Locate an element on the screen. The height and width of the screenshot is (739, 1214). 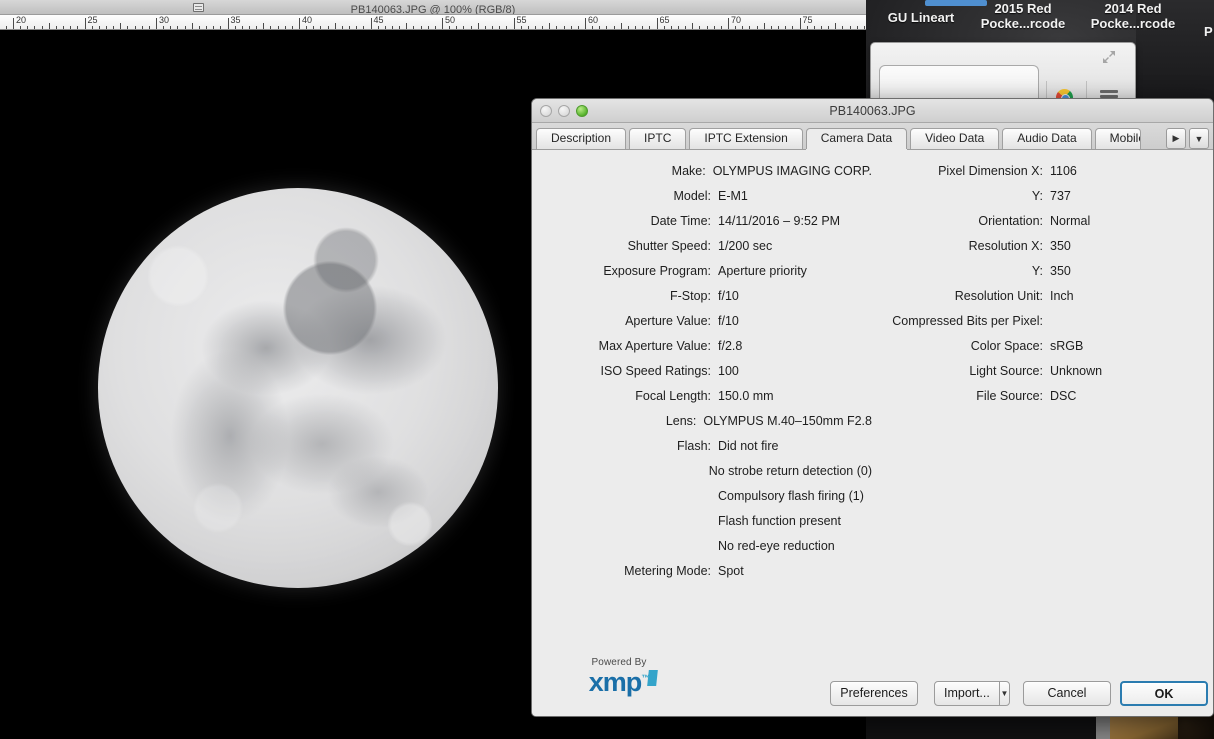
minimize-button is located at coordinates (564, 111).